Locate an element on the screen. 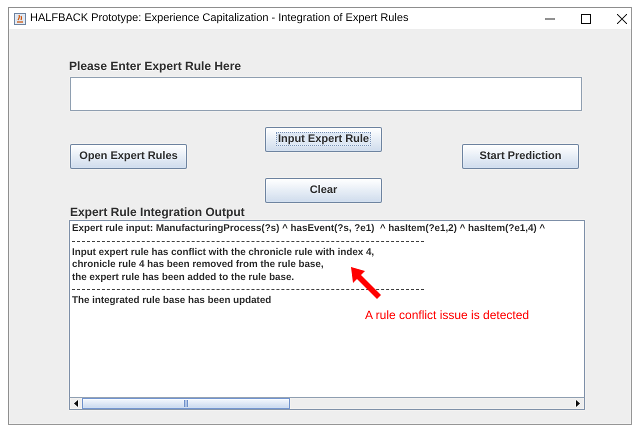 Image resolution: width=632 pixels, height=425 pixels. action-button: Start Prediction is located at coordinates (520, 156).